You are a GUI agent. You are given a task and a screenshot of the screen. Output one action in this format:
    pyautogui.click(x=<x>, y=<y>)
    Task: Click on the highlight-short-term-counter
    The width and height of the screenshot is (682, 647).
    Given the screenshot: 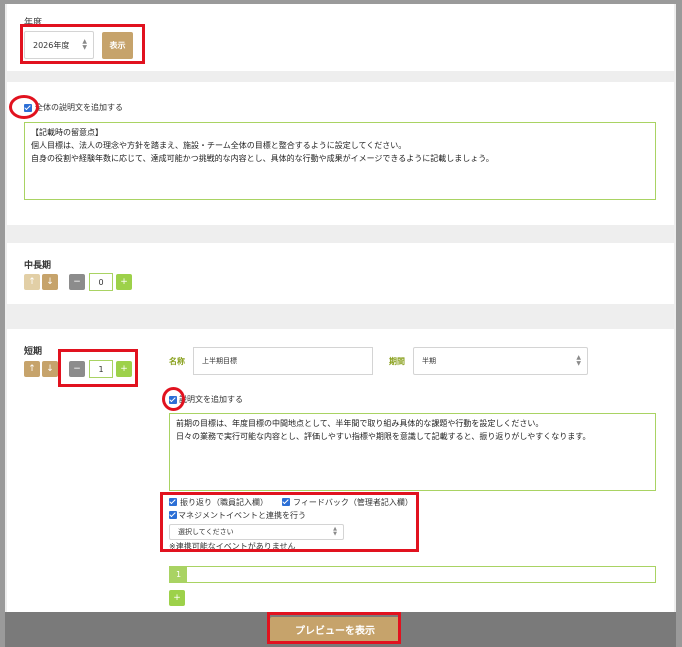 What is the action you would take?
    pyautogui.click(x=98, y=368)
    